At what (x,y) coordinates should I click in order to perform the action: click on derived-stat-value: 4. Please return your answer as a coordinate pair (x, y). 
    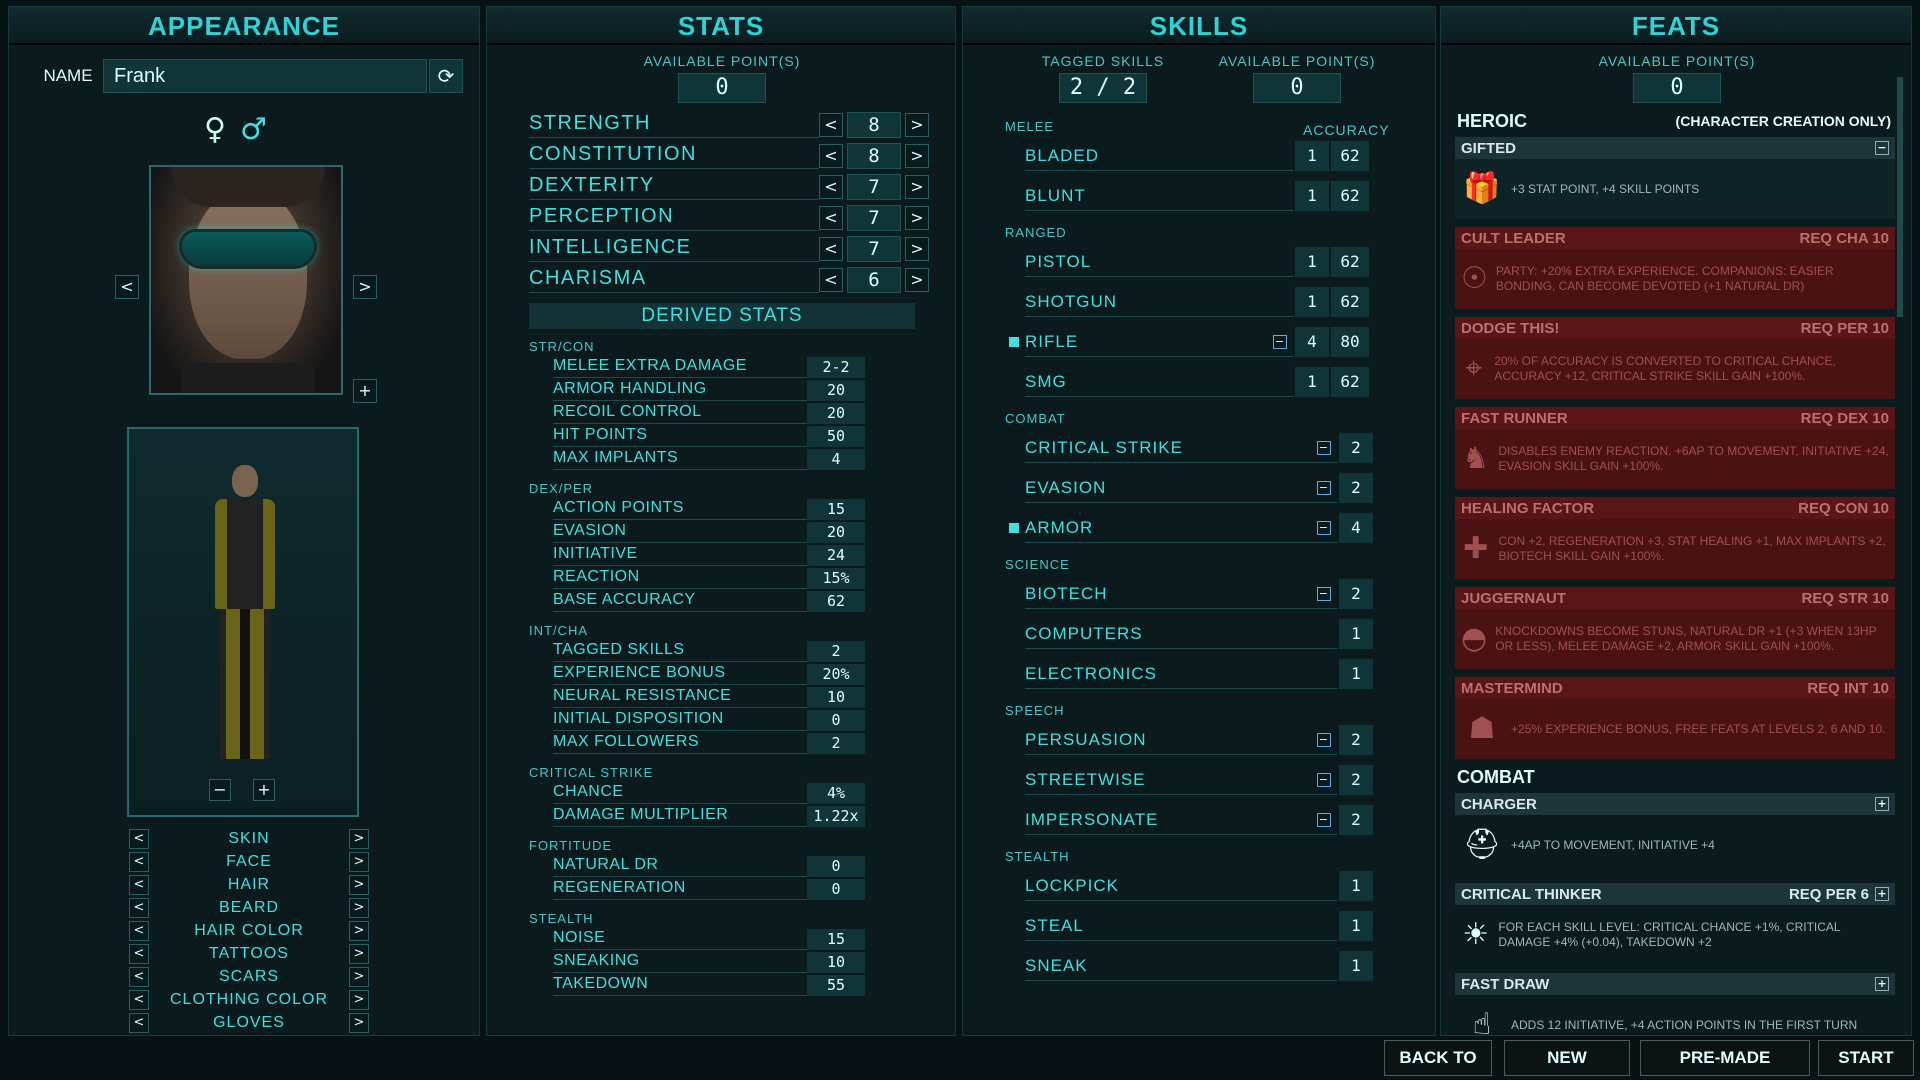
    Looking at the image, I should click on (836, 459).